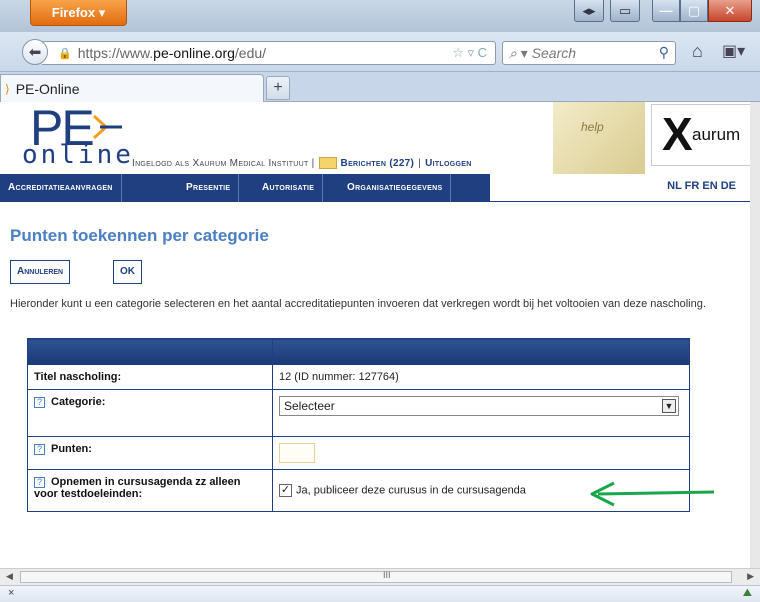 The image size is (760, 602). I want to click on scroll-left-icon: ◀, so click(9, 576).